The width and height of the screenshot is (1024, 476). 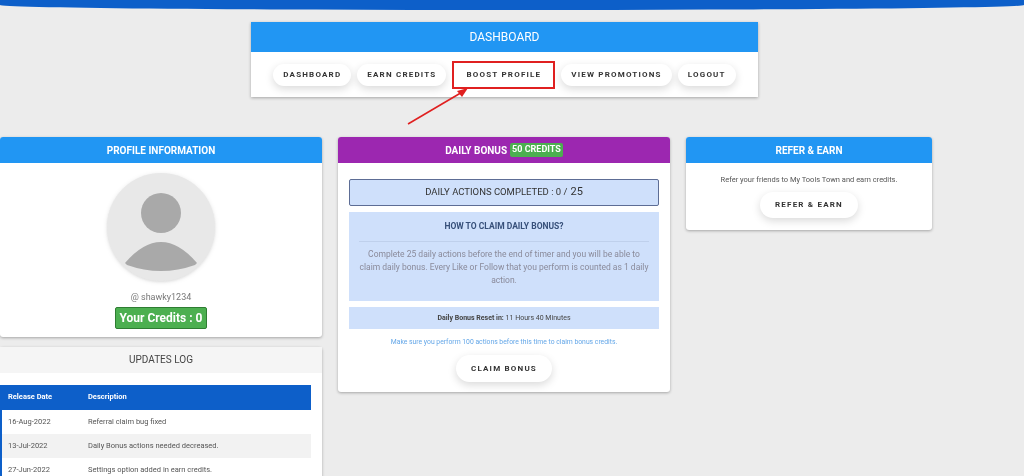 I want to click on progress-total: 25, so click(x=576, y=192).